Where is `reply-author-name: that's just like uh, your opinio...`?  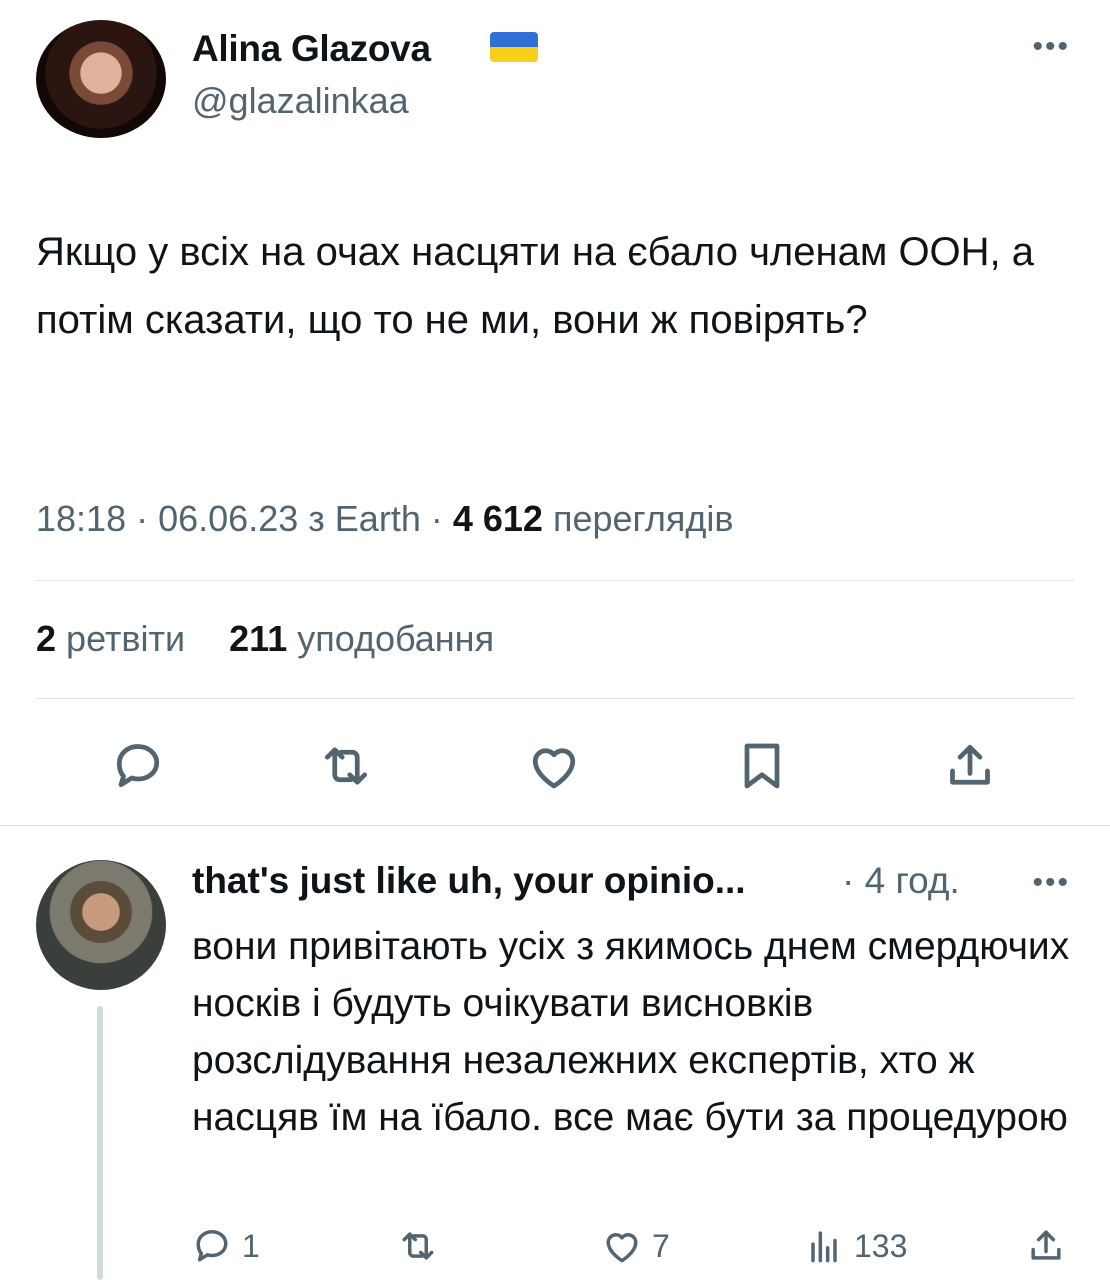
reply-author-name: that's just like uh, your opinio... is located at coordinates (469, 881).